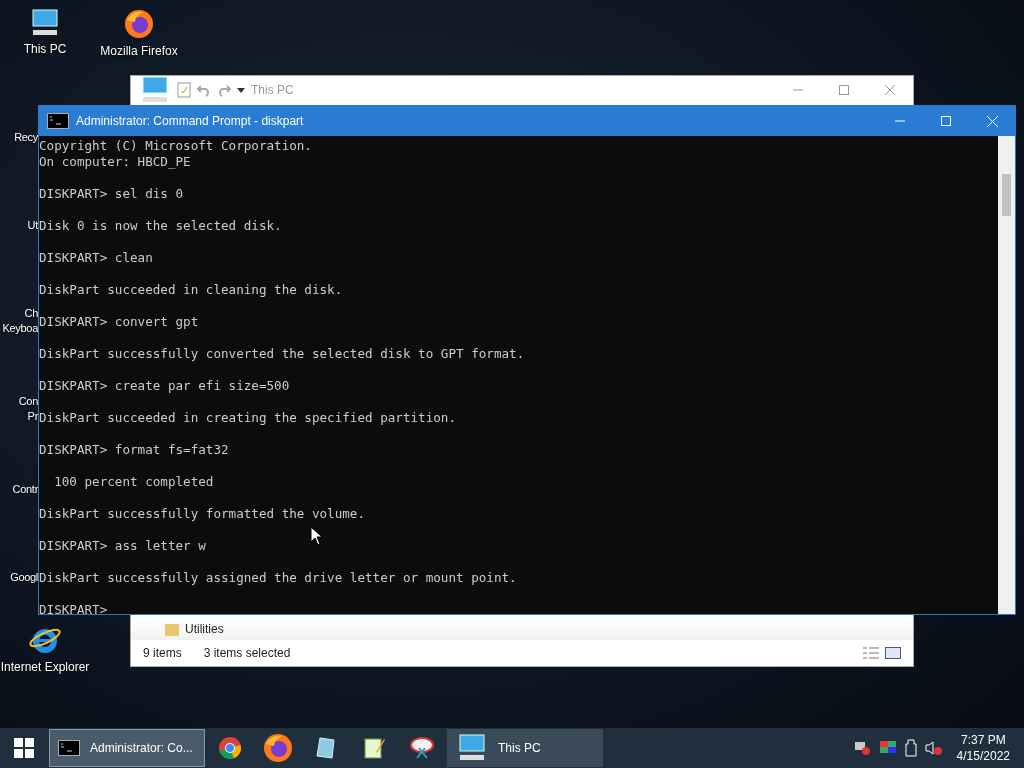 This screenshot has width=1024, height=768. Describe the element at coordinates (134, 482) in the screenshot. I see `console-line: 100 percent completed` at that location.